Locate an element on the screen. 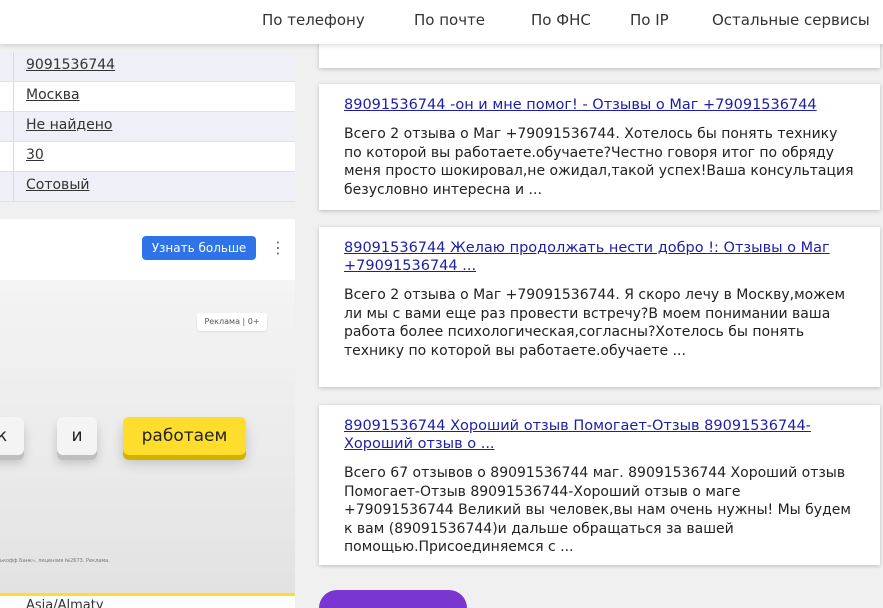 Image resolution: width=883 pixels, height=608 pixels. nav-by-fns: По ФНС is located at coordinates (561, 20).